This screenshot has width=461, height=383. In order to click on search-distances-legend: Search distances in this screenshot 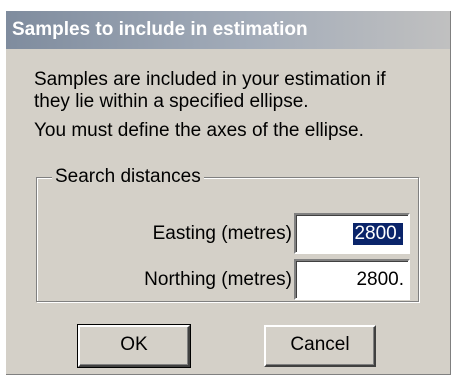, I will do `click(128, 177)`.